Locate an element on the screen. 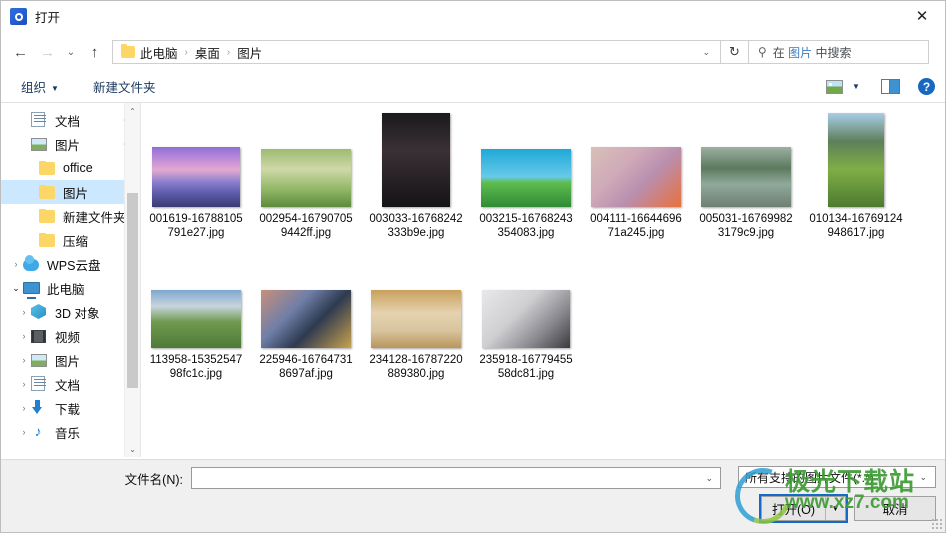  sidebar-item-label: 此电脑 is located at coordinates (66, 289).